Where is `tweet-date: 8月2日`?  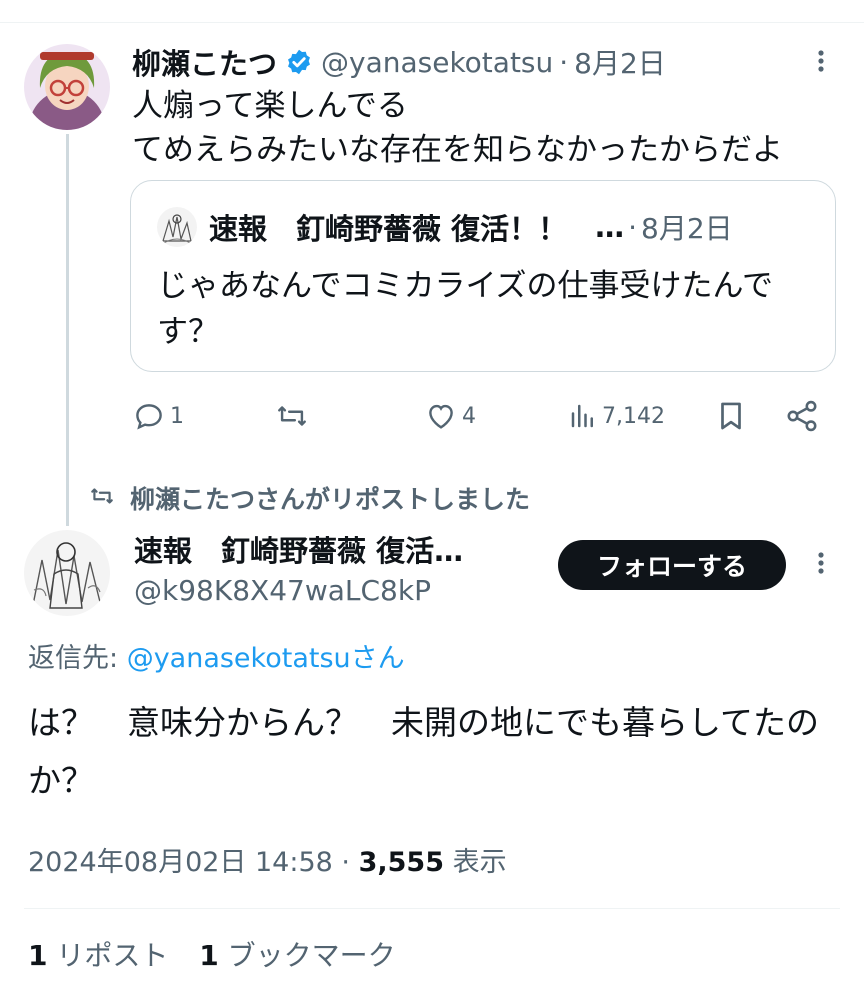 tweet-date: 8月2日 is located at coordinates (620, 62).